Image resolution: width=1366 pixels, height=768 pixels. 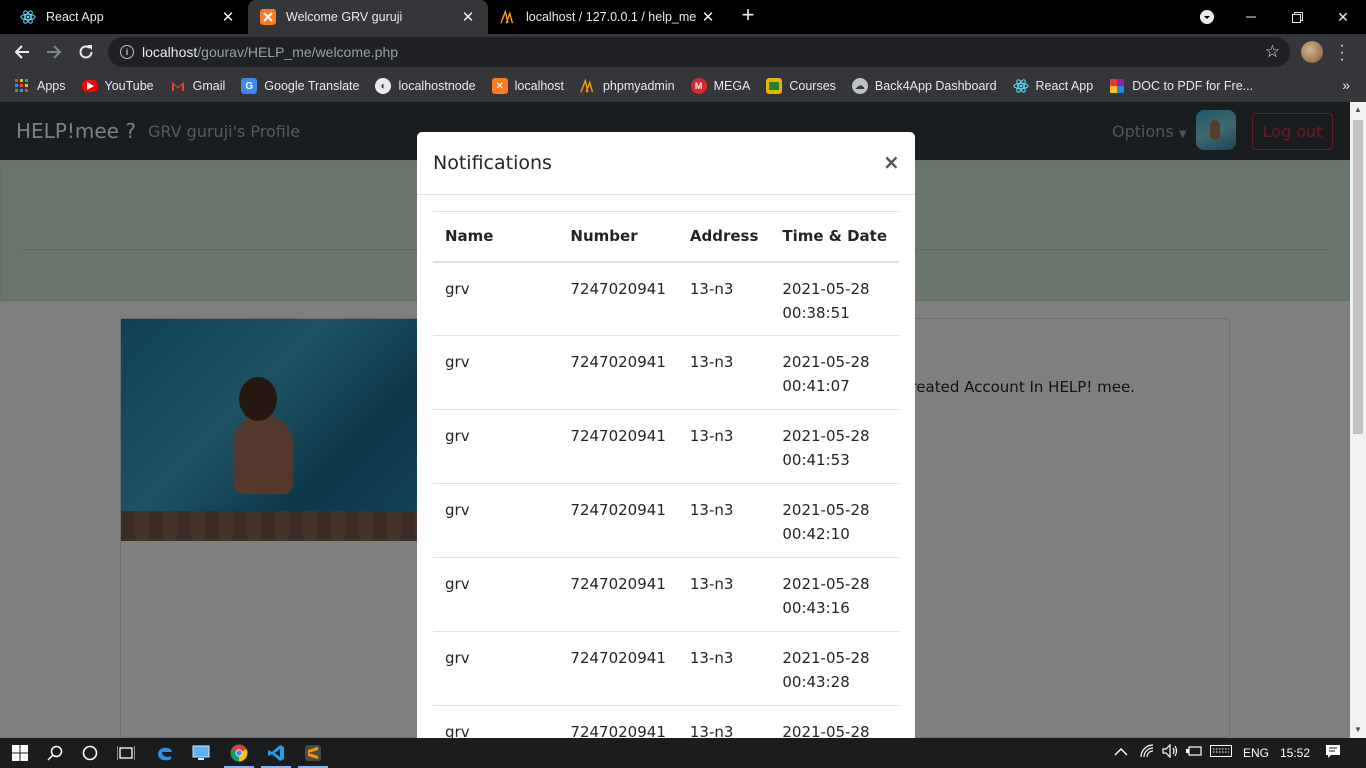 What do you see at coordinates (368, 17) in the screenshot?
I see `browser-tab-welcome: Welcome GRV guruji ✕` at bounding box center [368, 17].